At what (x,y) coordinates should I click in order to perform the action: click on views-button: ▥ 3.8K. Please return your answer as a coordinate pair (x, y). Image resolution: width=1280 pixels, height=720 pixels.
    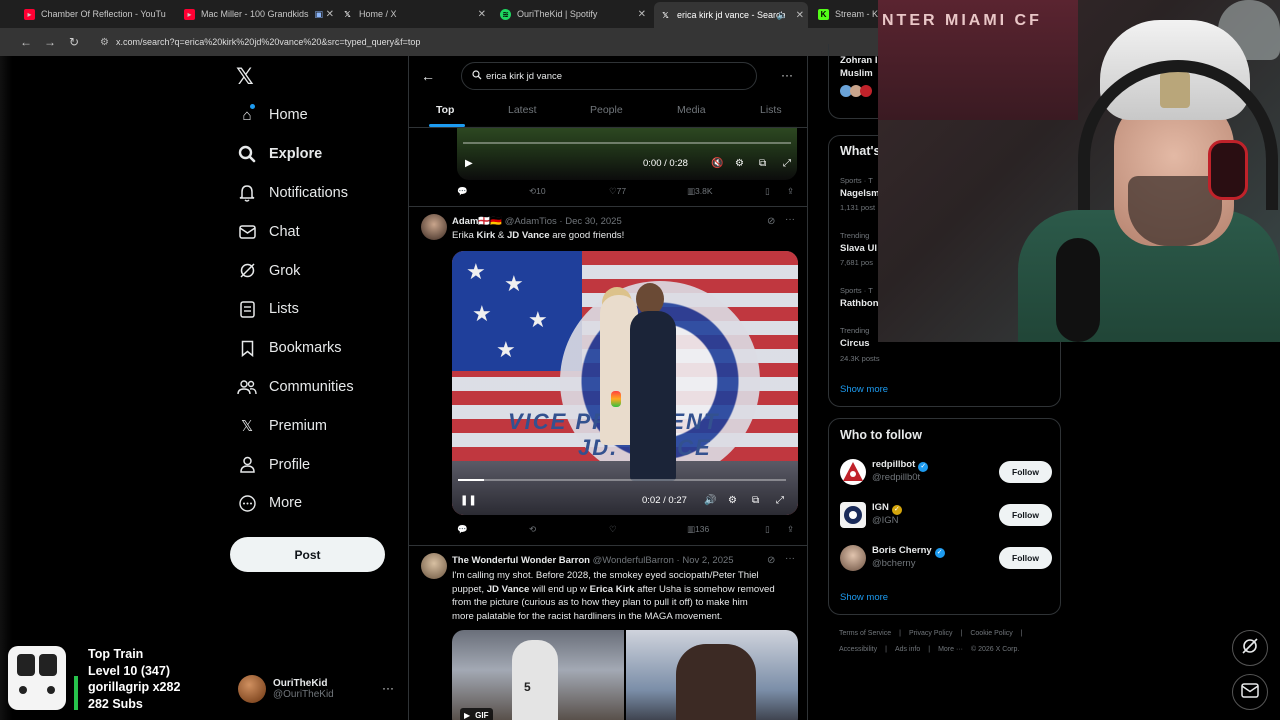
    Looking at the image, I should click on (700, 191).